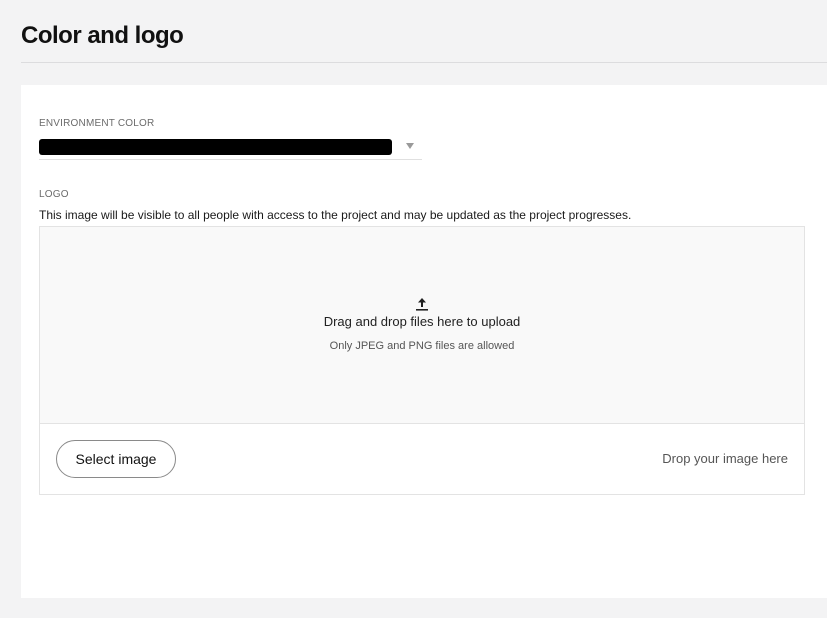  Describe the element at coordinates (215, 147) in the screenshot. I see `color-swatch` at that location.